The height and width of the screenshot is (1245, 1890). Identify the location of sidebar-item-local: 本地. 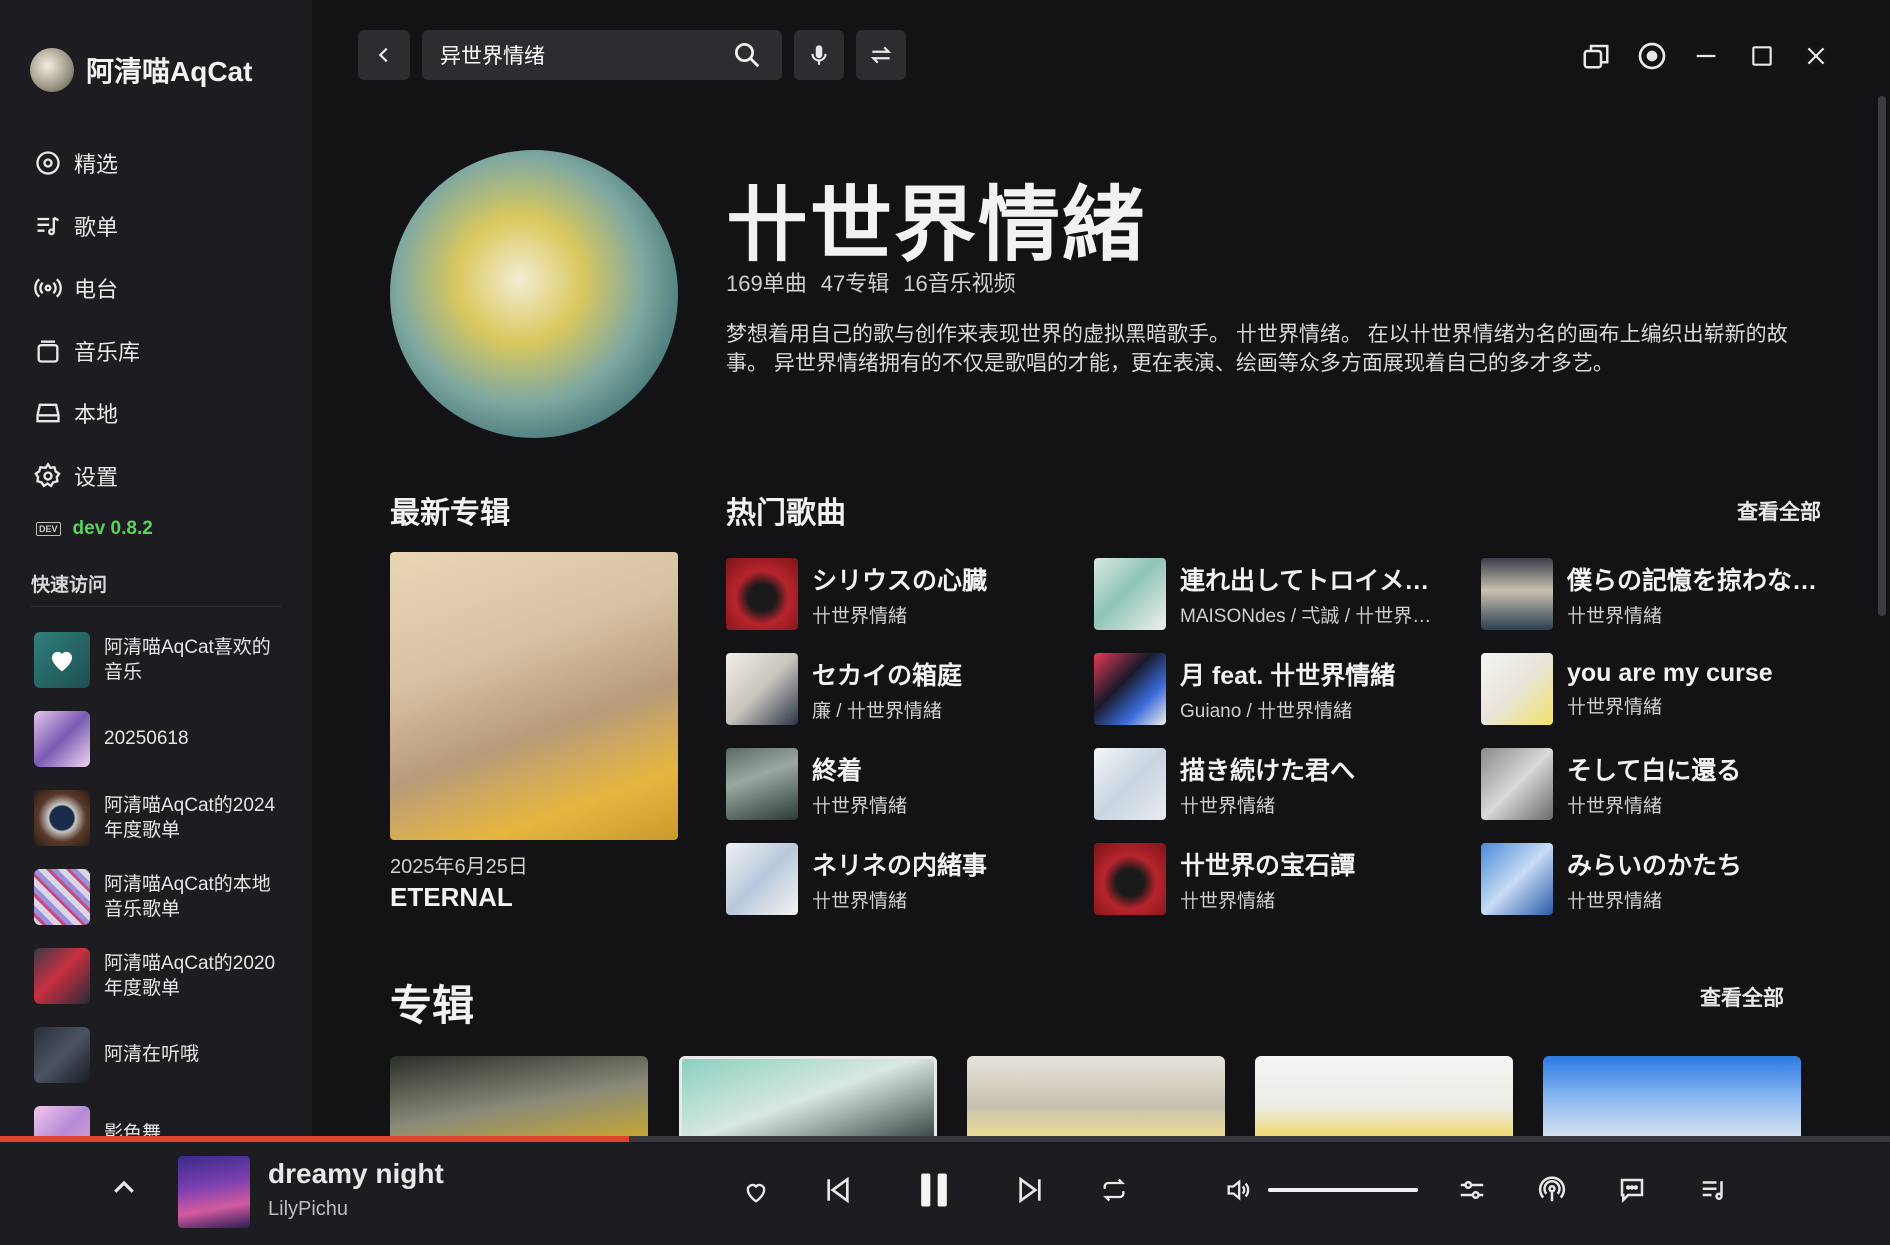
(87, 413).